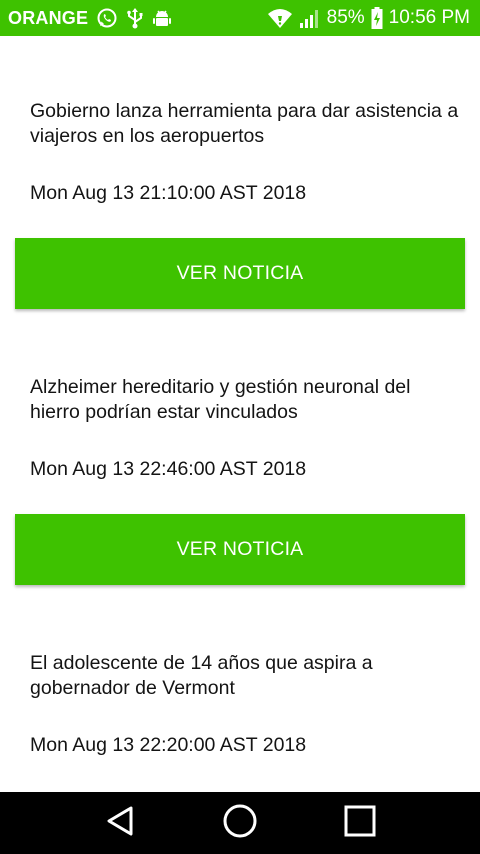  I want to click on back-icon, so click(120, 823).